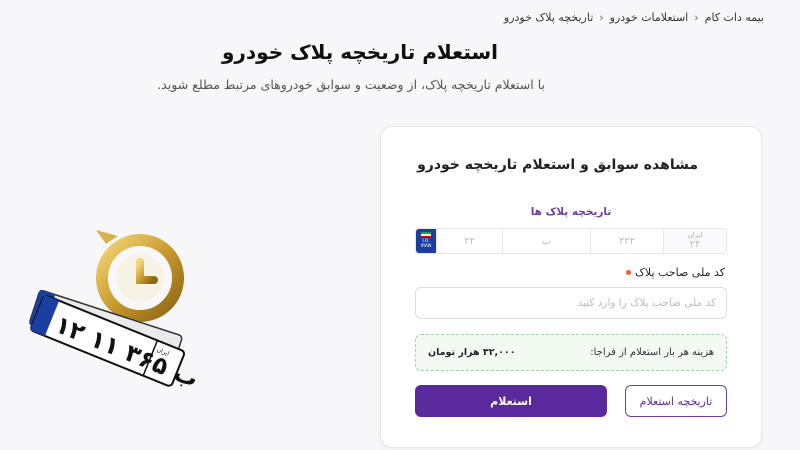  Describe the element at coordinates (734, 17) in the screenshot. I see `breadcrumb-item-home: بیمه دات کام` at that location.